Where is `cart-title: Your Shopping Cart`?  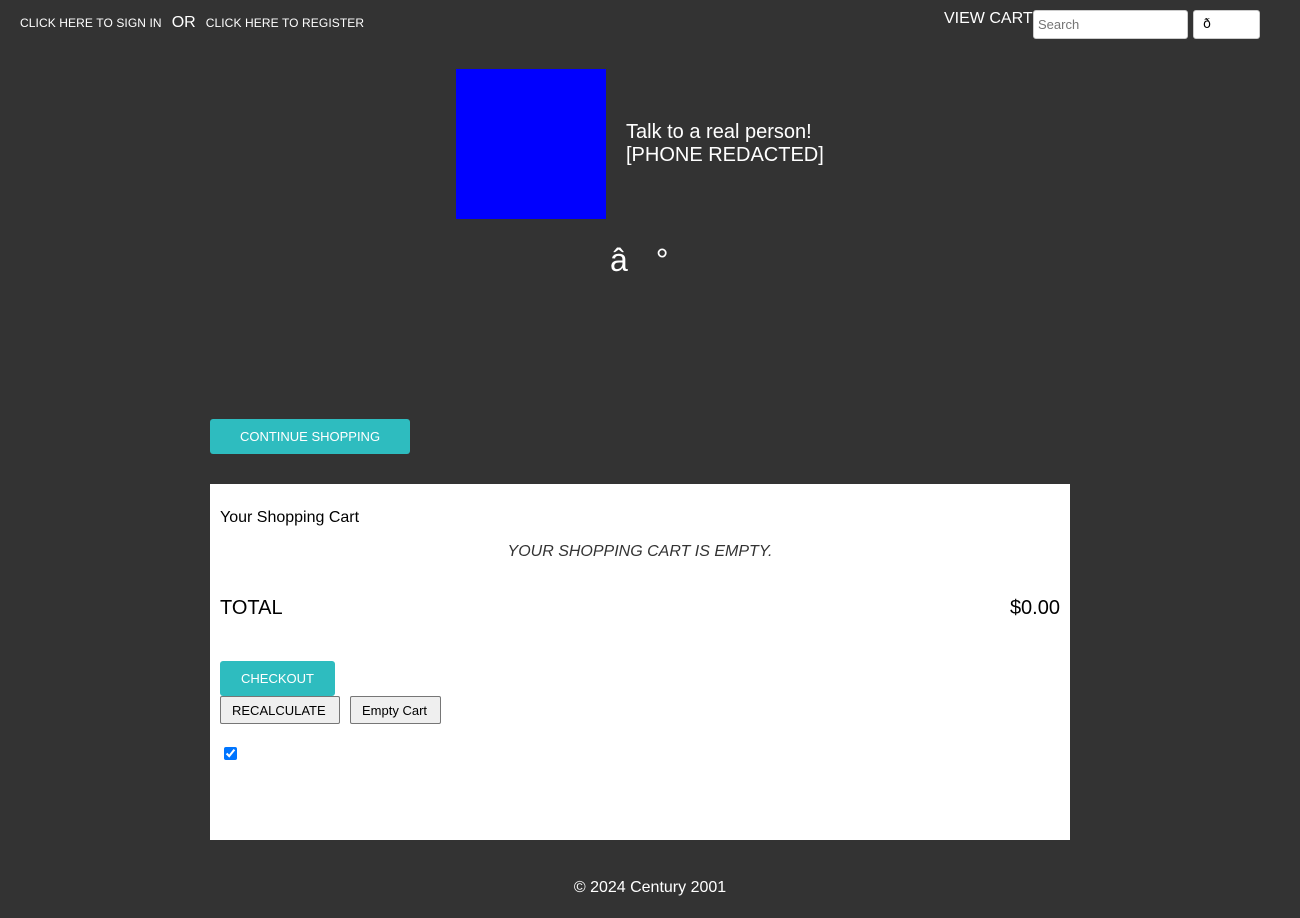 cart-title: Your Shopping Cart is located at coordinates (290, 517).